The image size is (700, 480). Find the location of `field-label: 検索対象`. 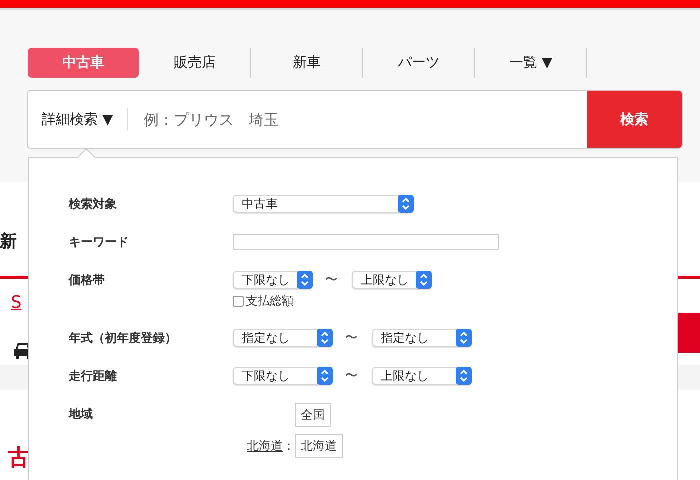

field-label: 検索対象 is located at coordinates (93, 204).